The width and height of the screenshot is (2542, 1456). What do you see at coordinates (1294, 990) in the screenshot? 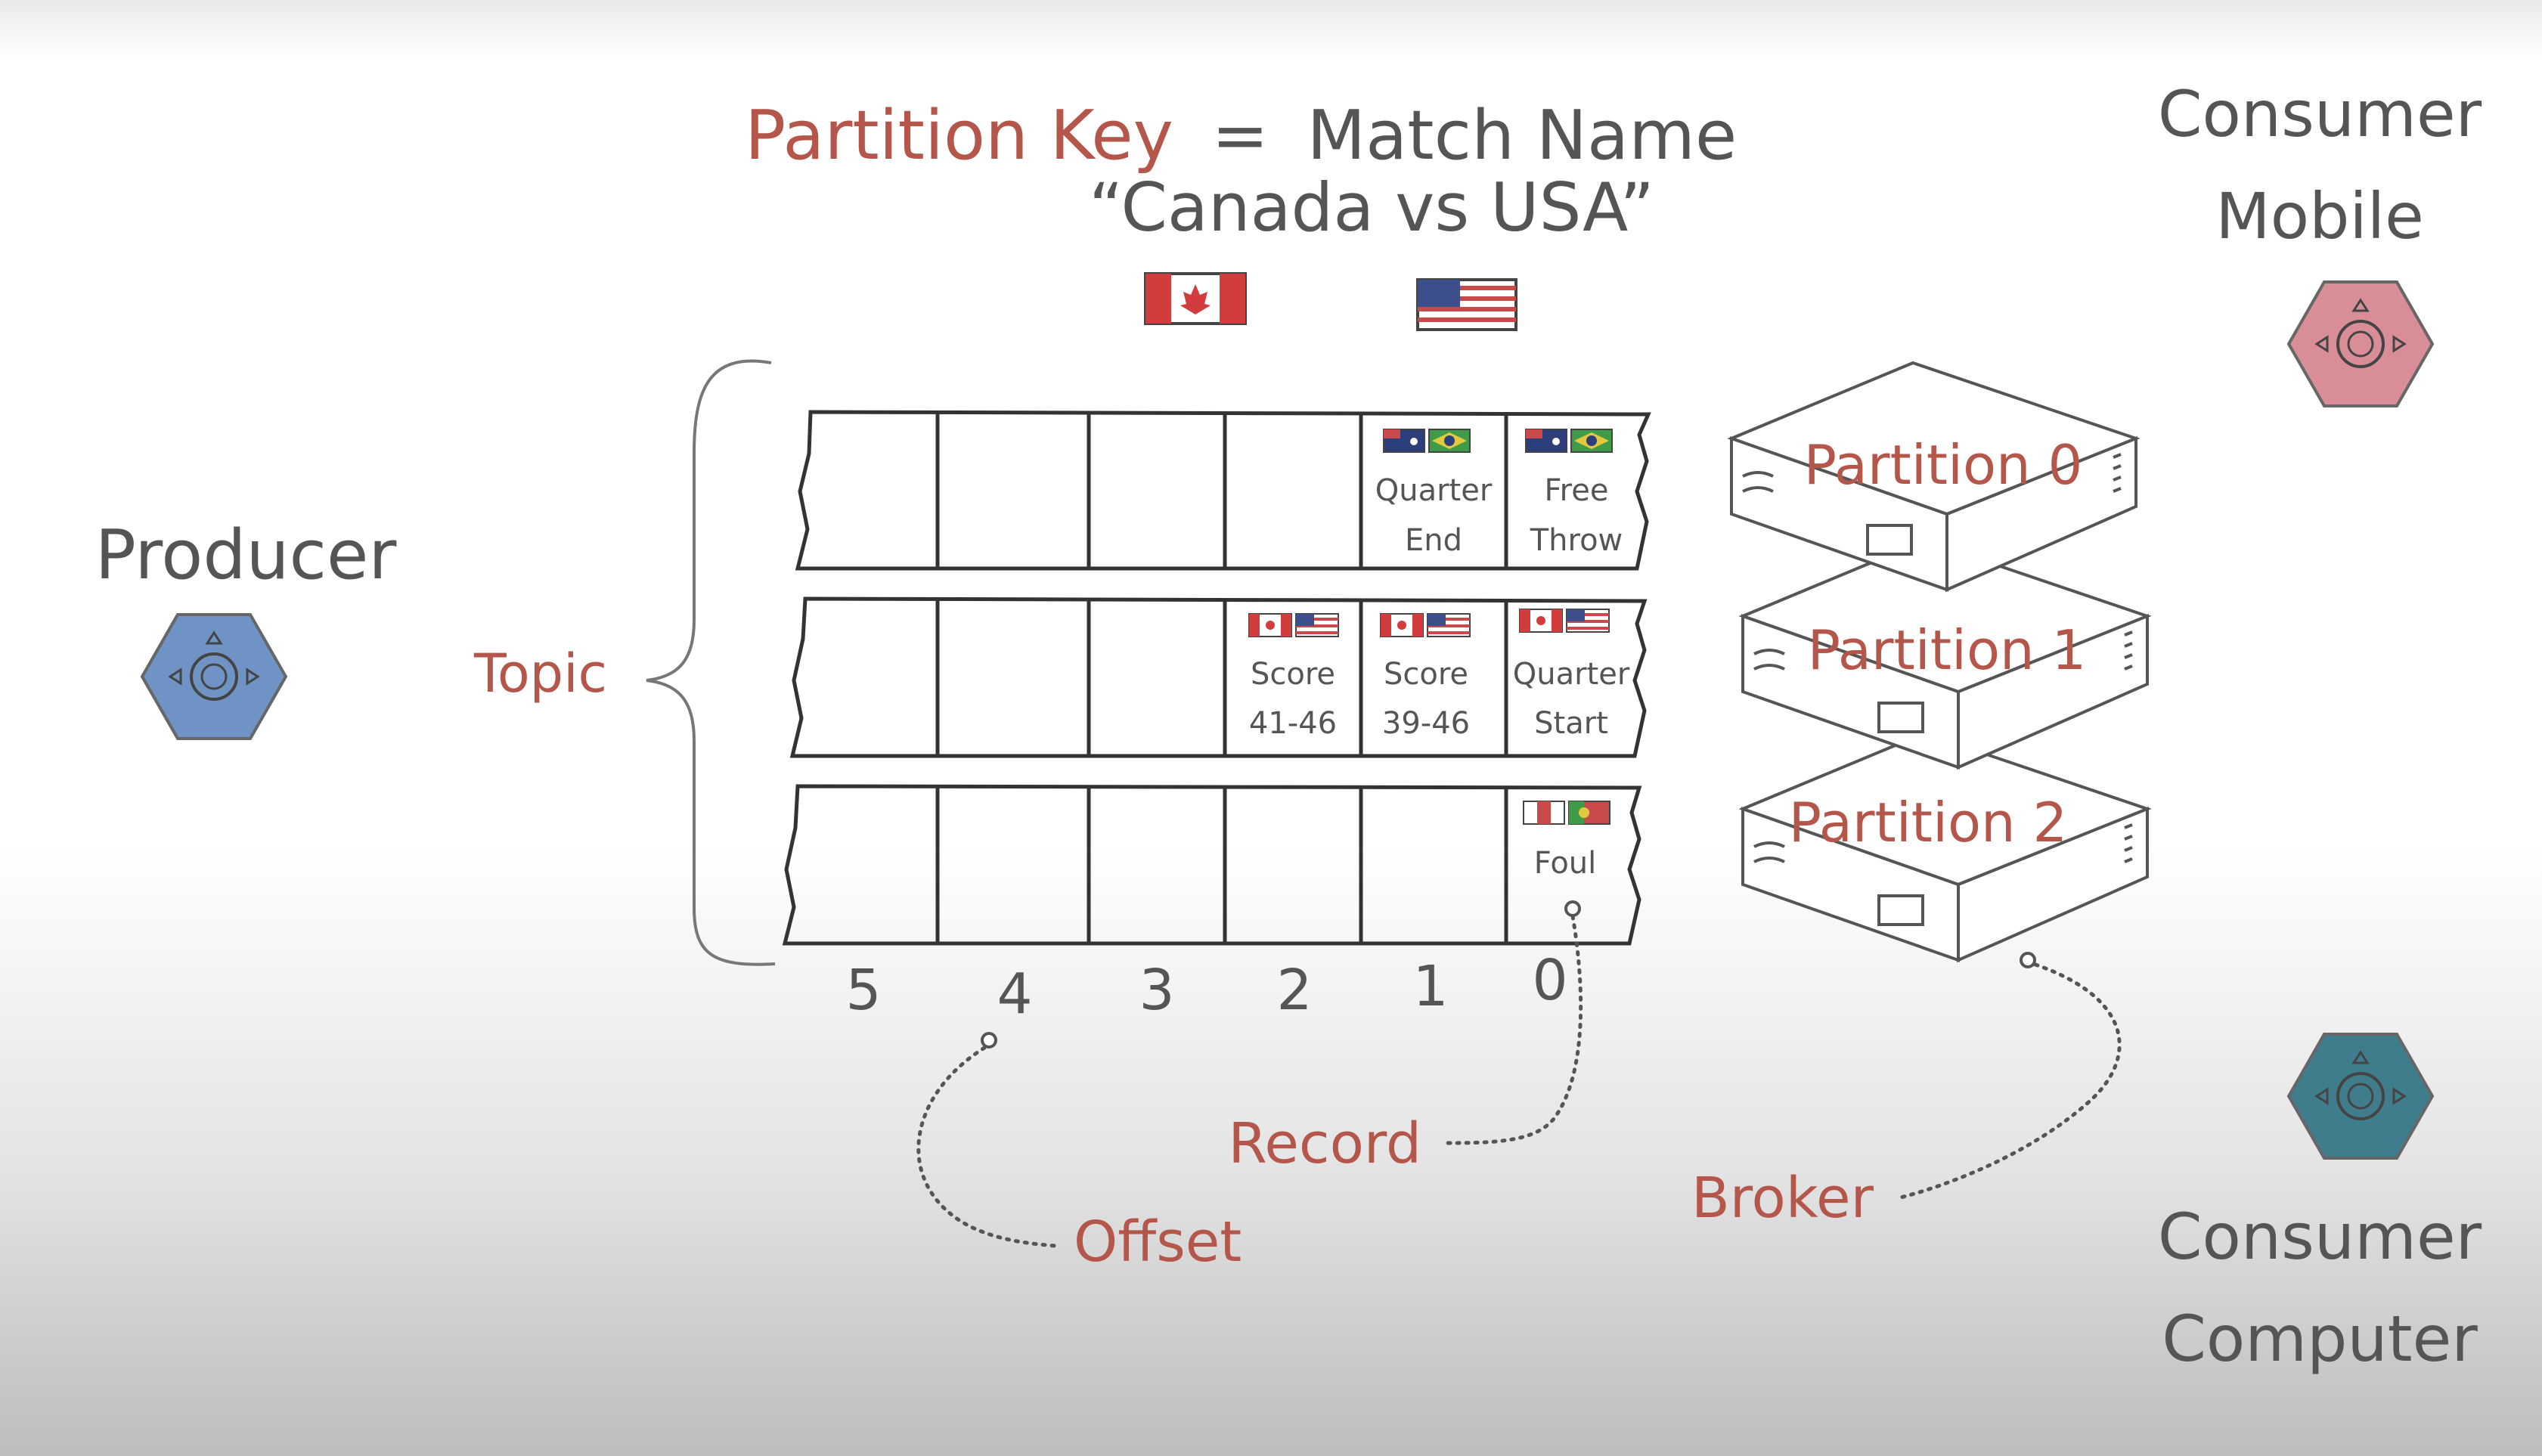
I see `offset-number: 2` at bounding box center [1294, 990].